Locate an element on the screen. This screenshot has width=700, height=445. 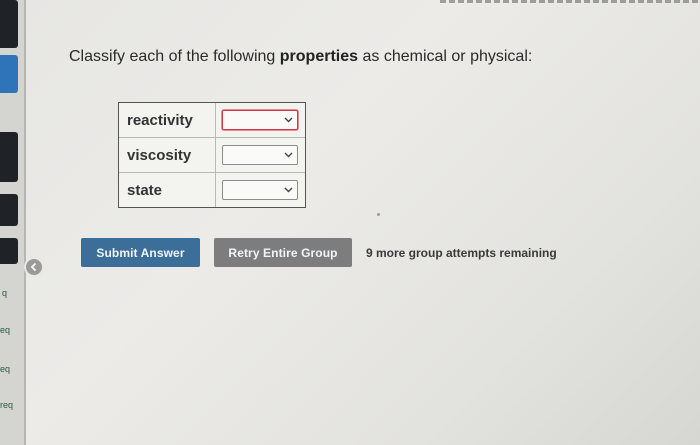
properties-table: reactivity viscosity state is located at coordinates (212, 155).